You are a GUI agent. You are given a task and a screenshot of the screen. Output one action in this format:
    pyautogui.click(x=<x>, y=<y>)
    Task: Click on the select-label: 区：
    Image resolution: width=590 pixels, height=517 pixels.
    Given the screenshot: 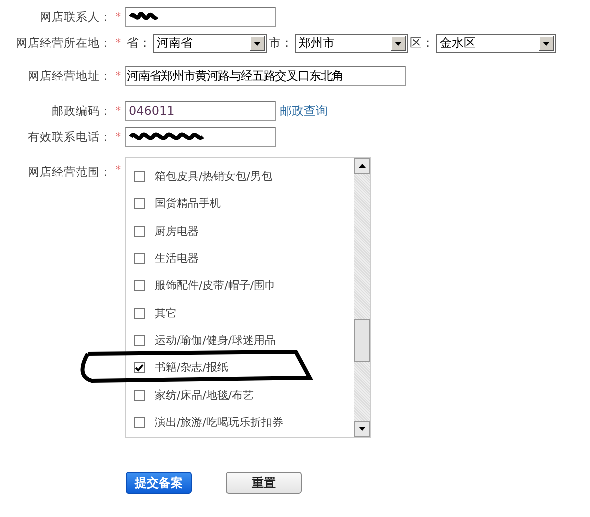 What is the action you would take?
    pyautogui.click(x=422, y=43)
    